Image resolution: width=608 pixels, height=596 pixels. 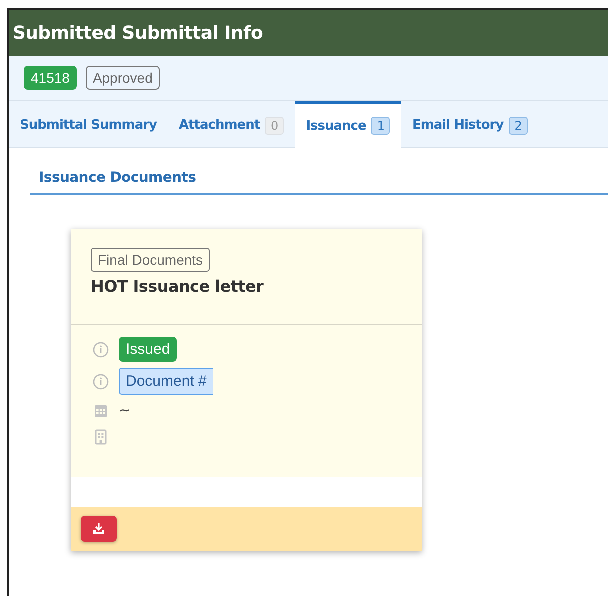 I want to click on id-badge: 41518, so click(x=50, y=78).